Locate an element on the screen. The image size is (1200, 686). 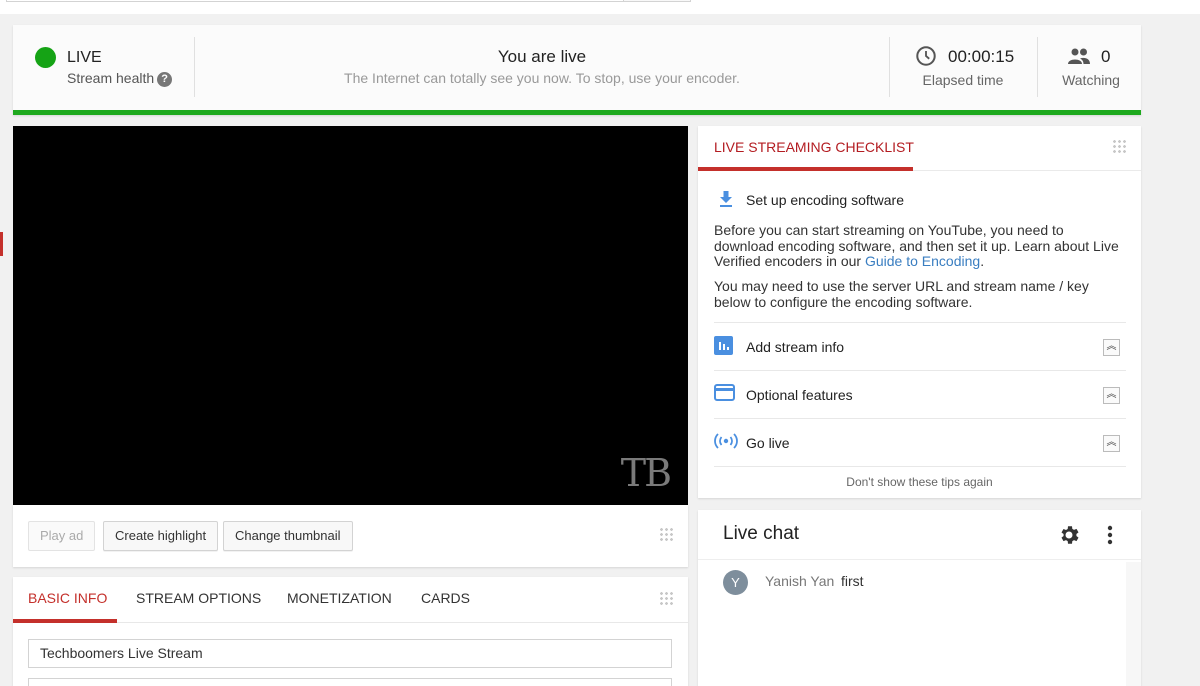
guide-to-encoding-link: Guide to Encoding is located at coordinates (922, 261).